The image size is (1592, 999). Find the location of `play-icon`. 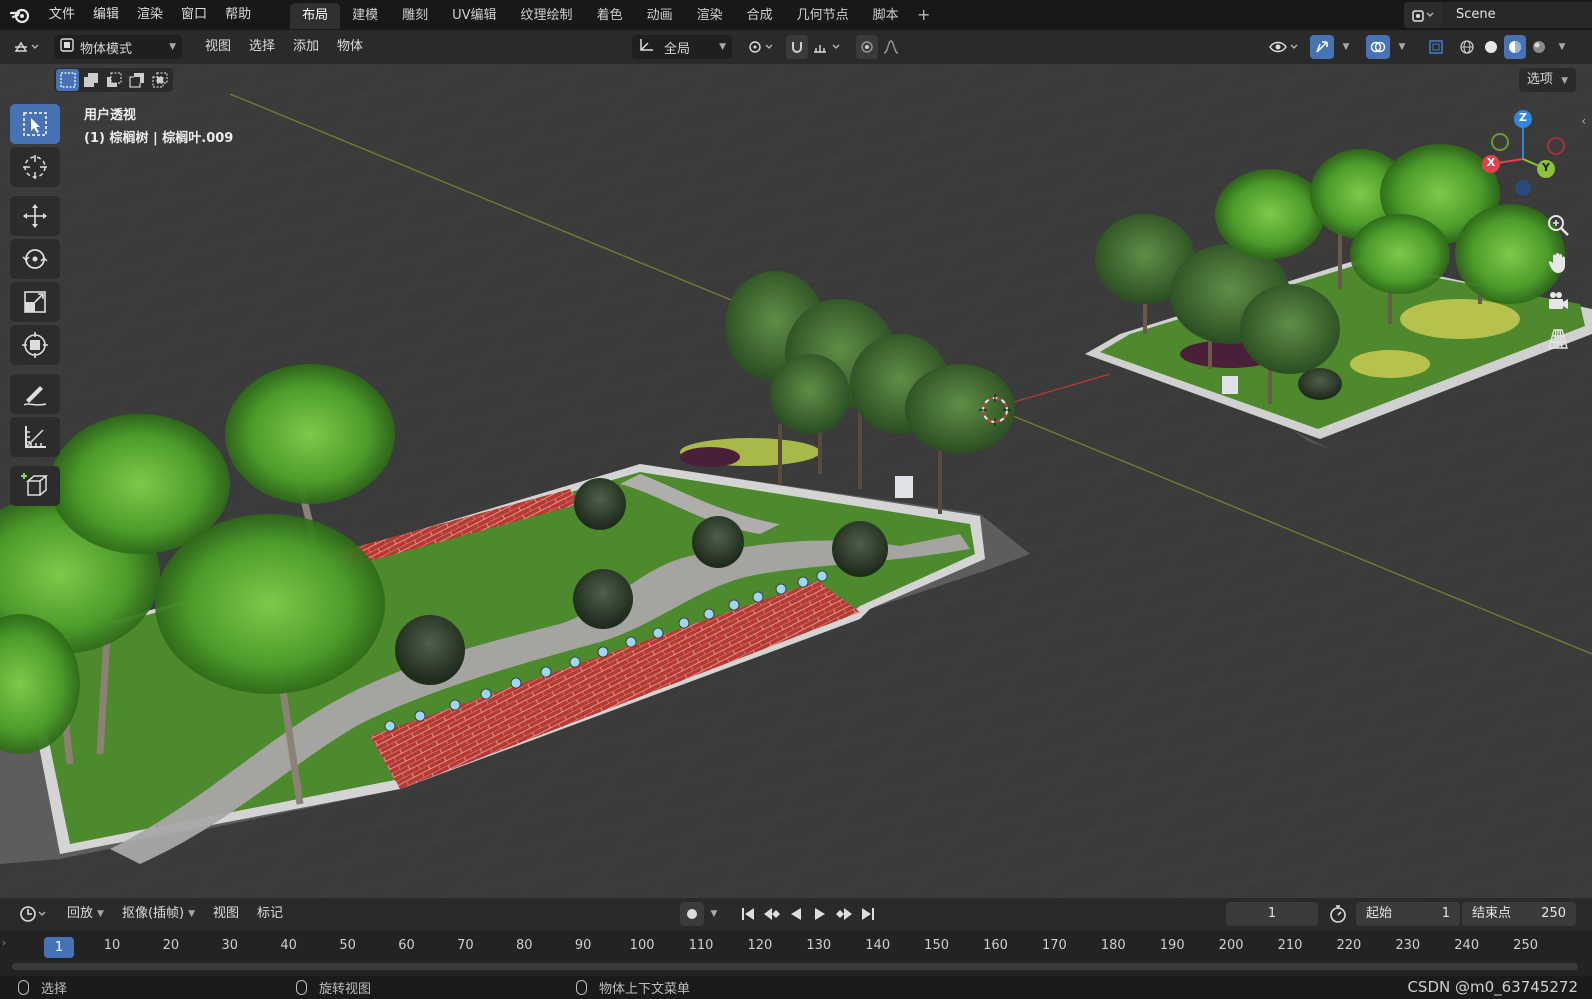

play-icon is located at coordinates (820, 914).